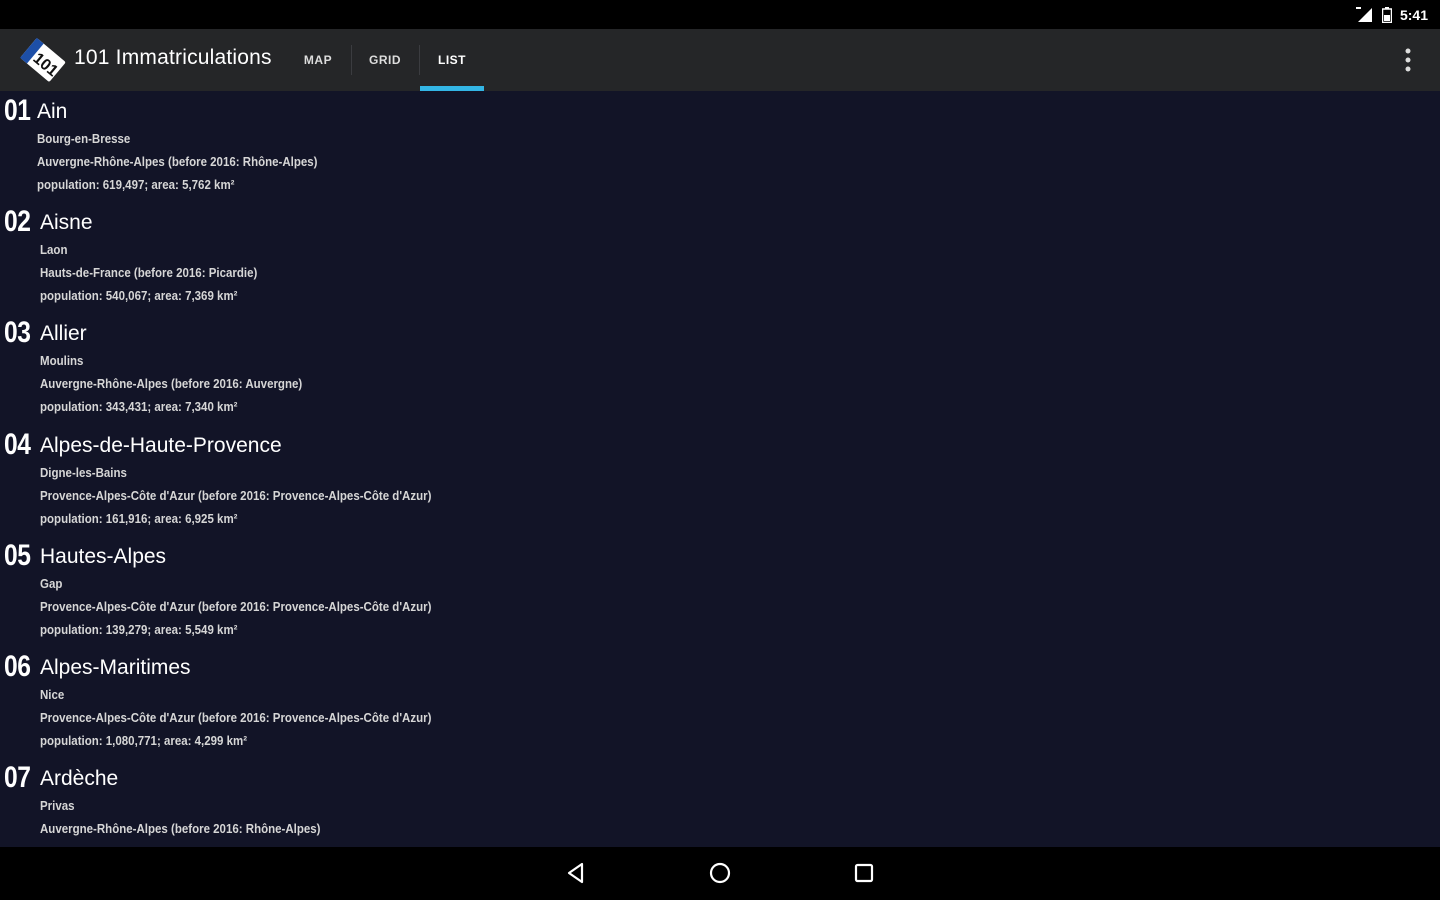 Image resolution: width=1440 pixels, height=900 pixels. What do you see at coordinates (62, 361) in the screenshot?
I see `department-prefecture: Moulins` at bounding box center [62, 361].